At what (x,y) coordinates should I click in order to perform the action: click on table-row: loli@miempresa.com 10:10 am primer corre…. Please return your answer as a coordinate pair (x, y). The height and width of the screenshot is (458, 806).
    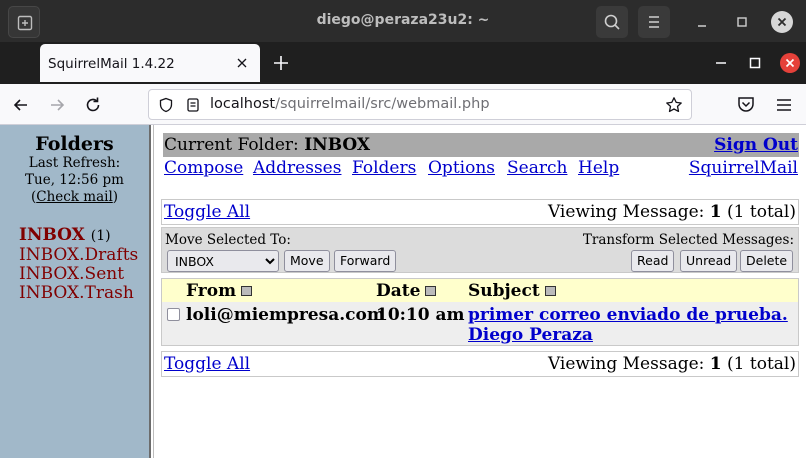
    Looking at the image, I should click on (480, 323).